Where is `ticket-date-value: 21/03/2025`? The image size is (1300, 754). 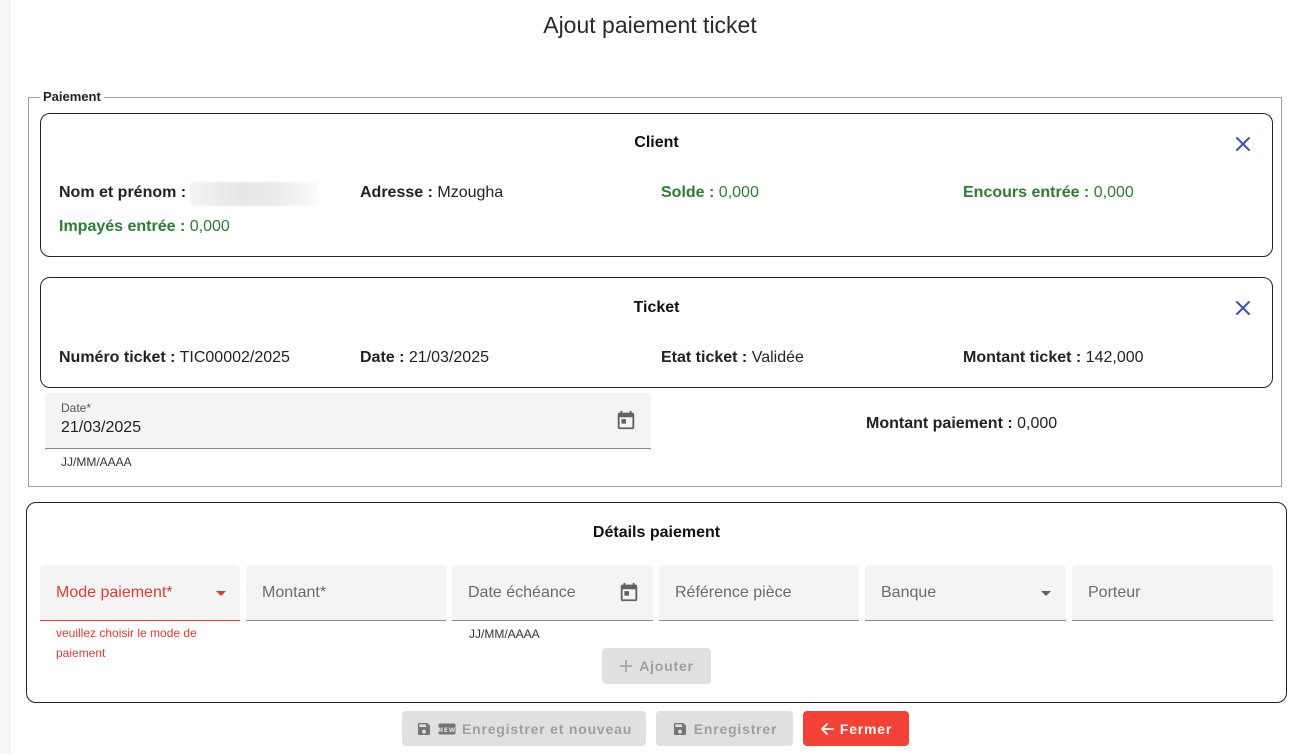
ticket-date-value: 21/03/2025 is located at coordinates (448, 357).